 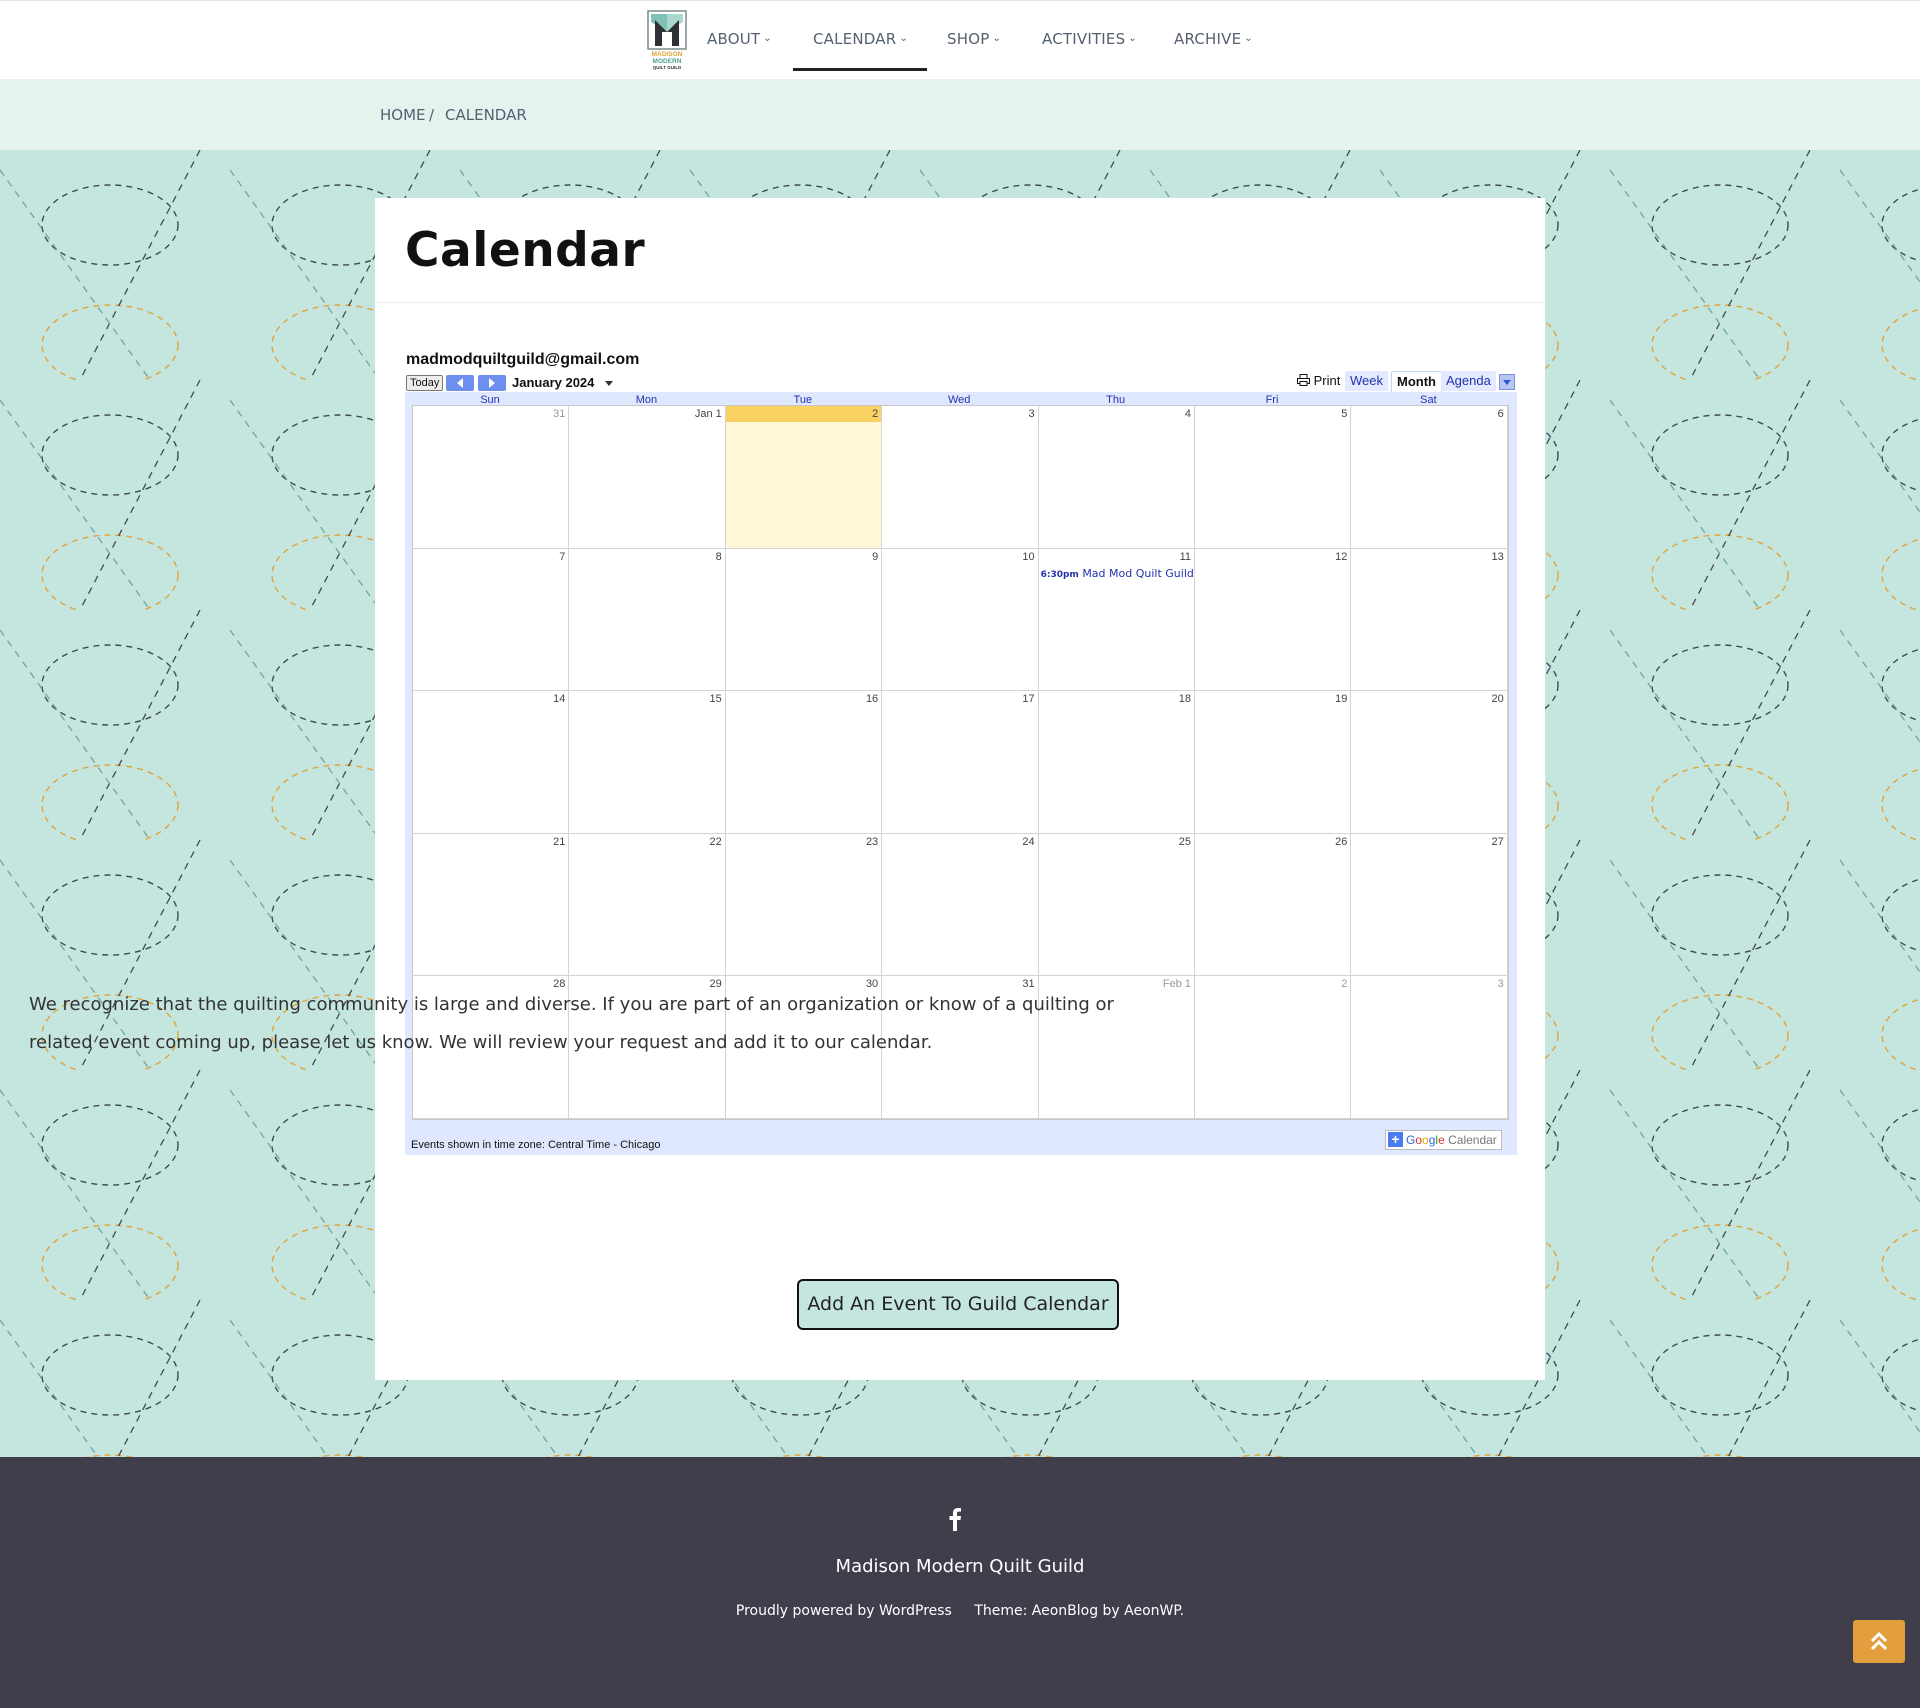 What do you see at coordinates (609, 383) in the screenshot?
I see `month-dropdown-icon` at bounding box center [609, 383].